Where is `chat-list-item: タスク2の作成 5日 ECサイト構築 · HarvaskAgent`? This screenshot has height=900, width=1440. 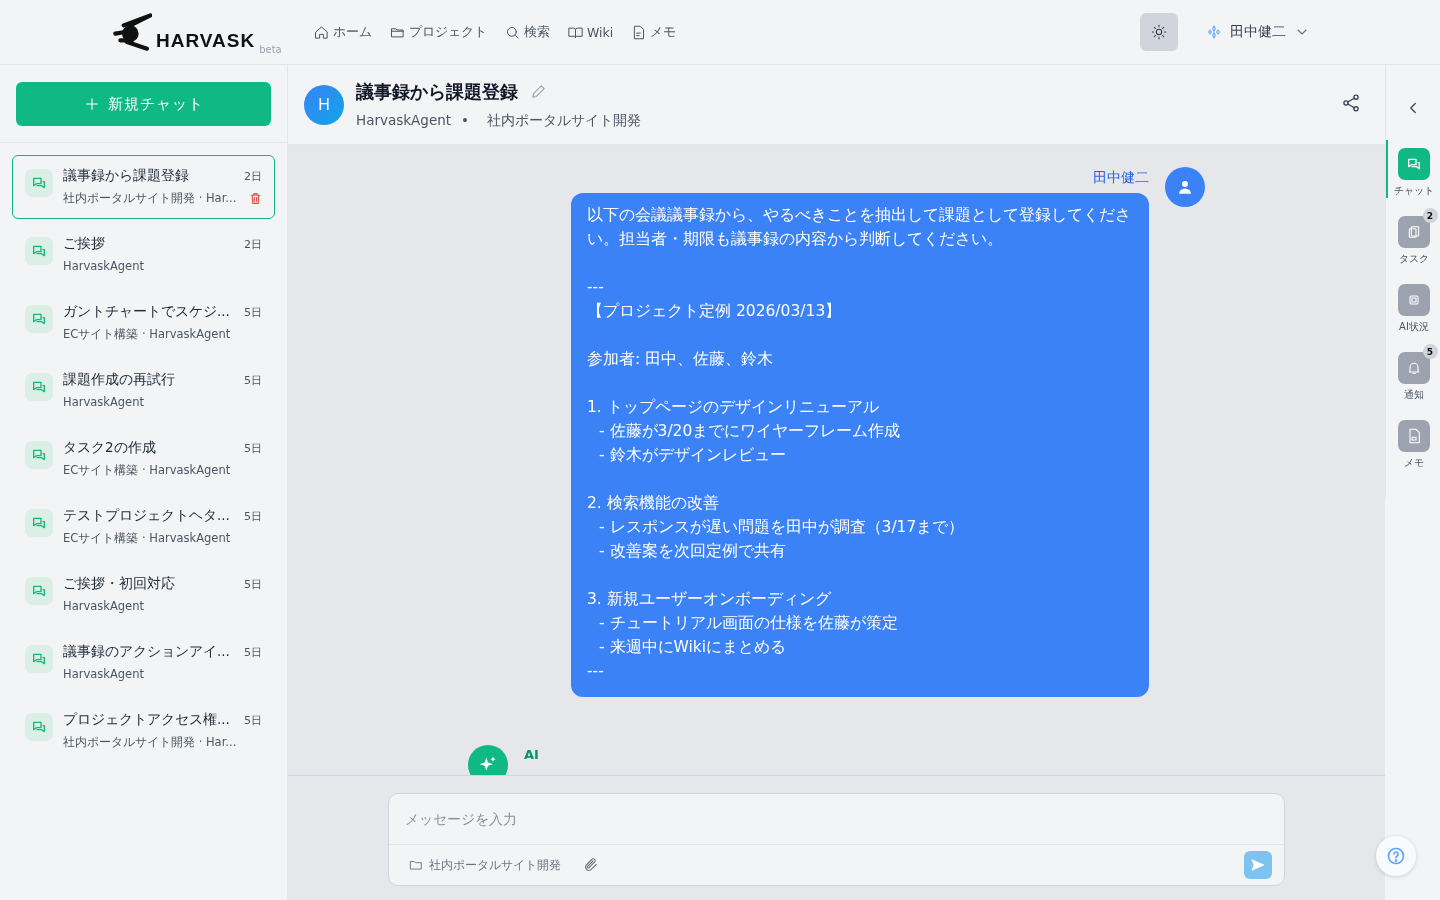 chat-list-item: タスク2の作成 5日 ECサイト構築 · HarvaskAgent is located at coordinates (143, 459).